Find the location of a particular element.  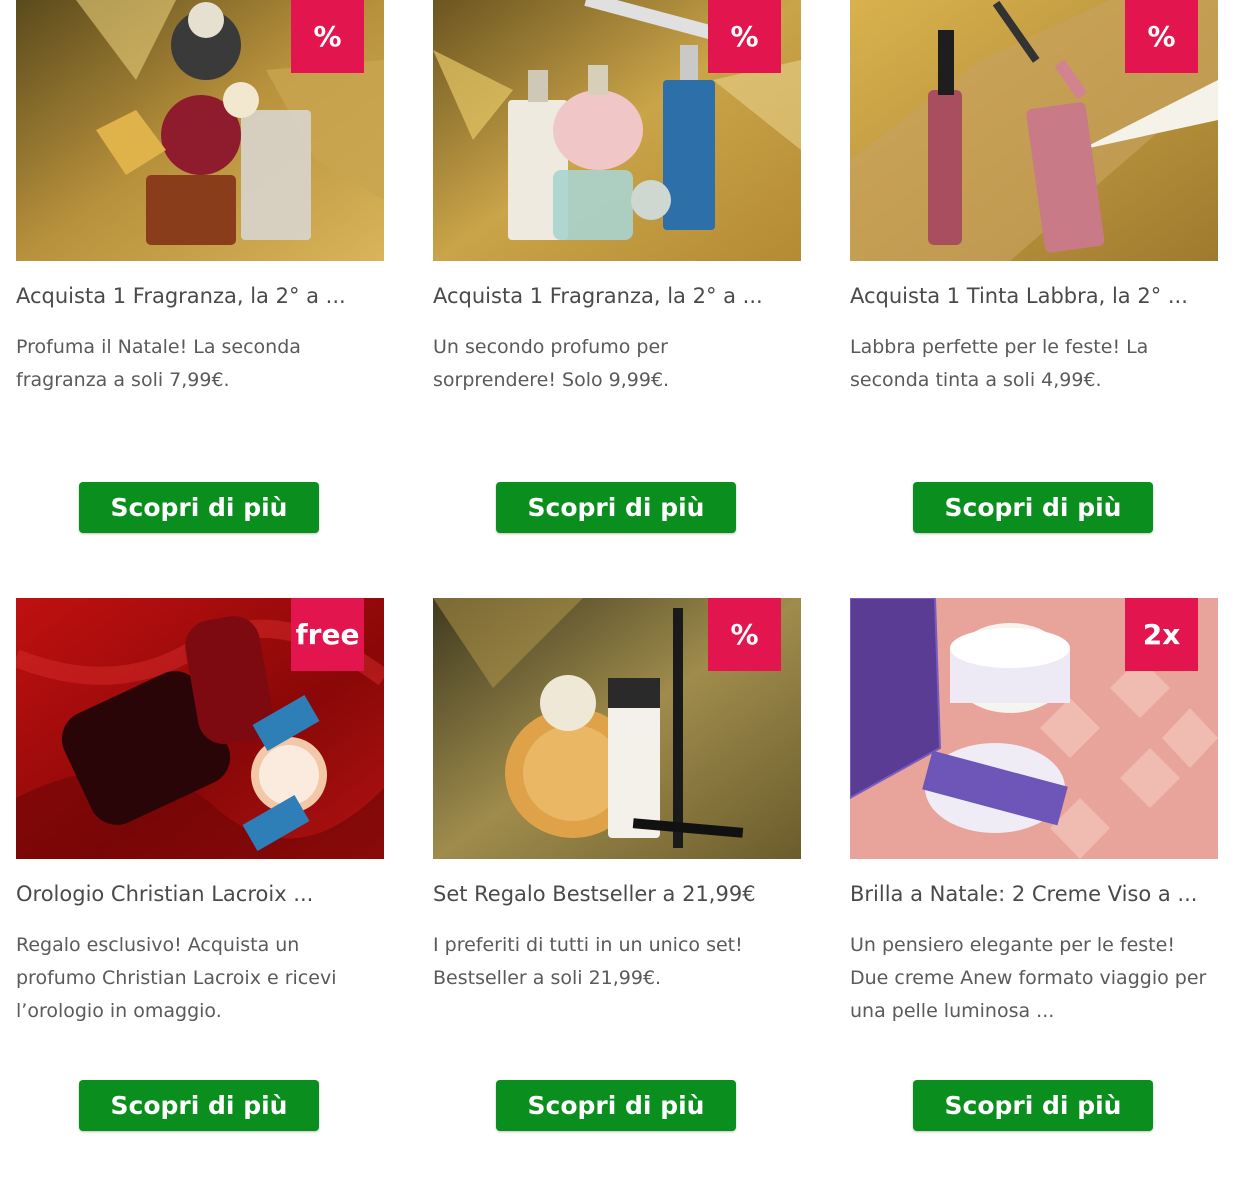

two-for-one-badge: 2x is located at coordinates (1161, 634).